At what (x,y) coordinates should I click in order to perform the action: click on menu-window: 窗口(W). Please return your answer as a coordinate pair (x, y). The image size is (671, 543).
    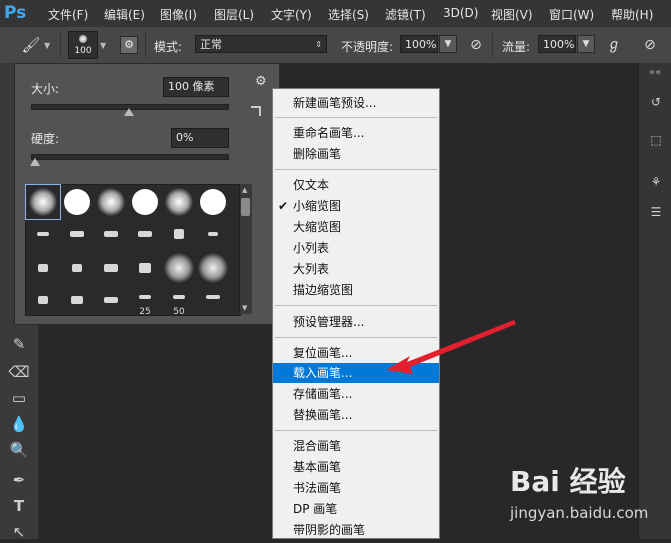
    Looking at the image, I should click on (571, 14).